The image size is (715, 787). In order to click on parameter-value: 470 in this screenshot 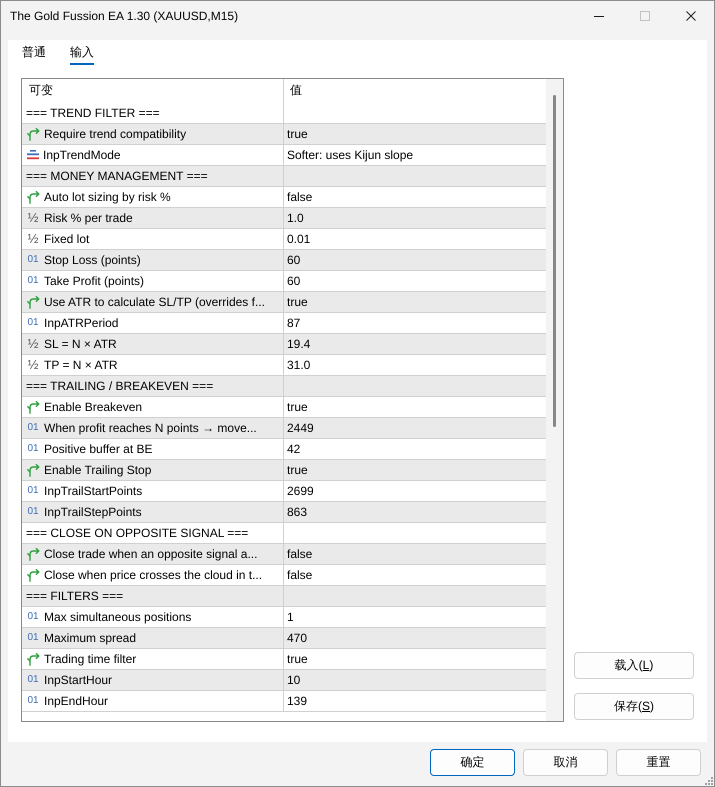, I will do `click(415, 638)`.